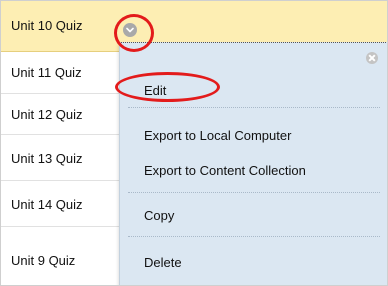  I want to click on close-icon, so click(372, 58).